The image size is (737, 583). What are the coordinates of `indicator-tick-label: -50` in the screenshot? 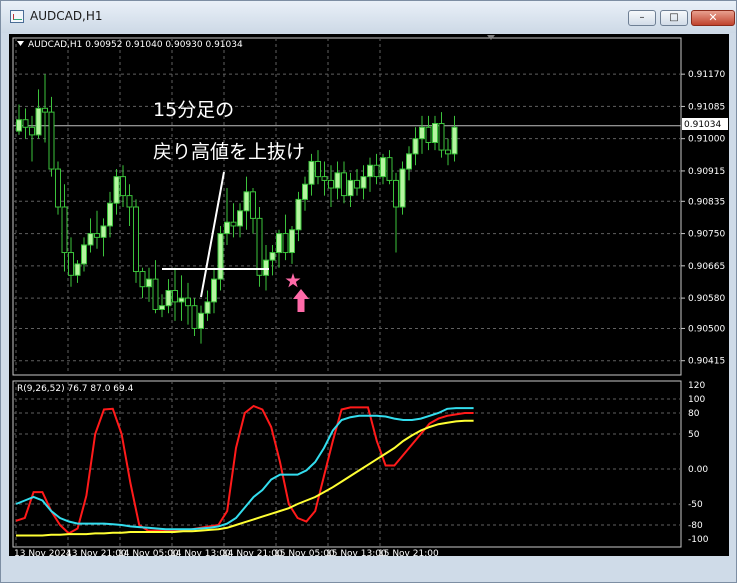 It's located at (695, 505).